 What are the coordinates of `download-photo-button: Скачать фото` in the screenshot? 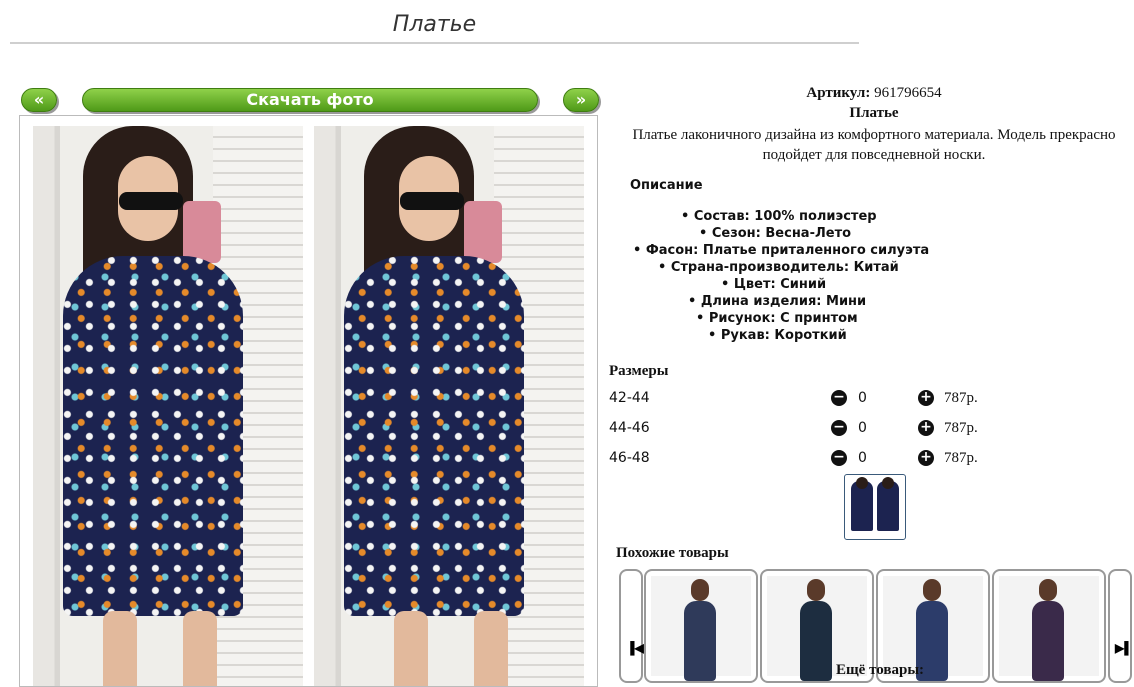 It's located at (310, 100).